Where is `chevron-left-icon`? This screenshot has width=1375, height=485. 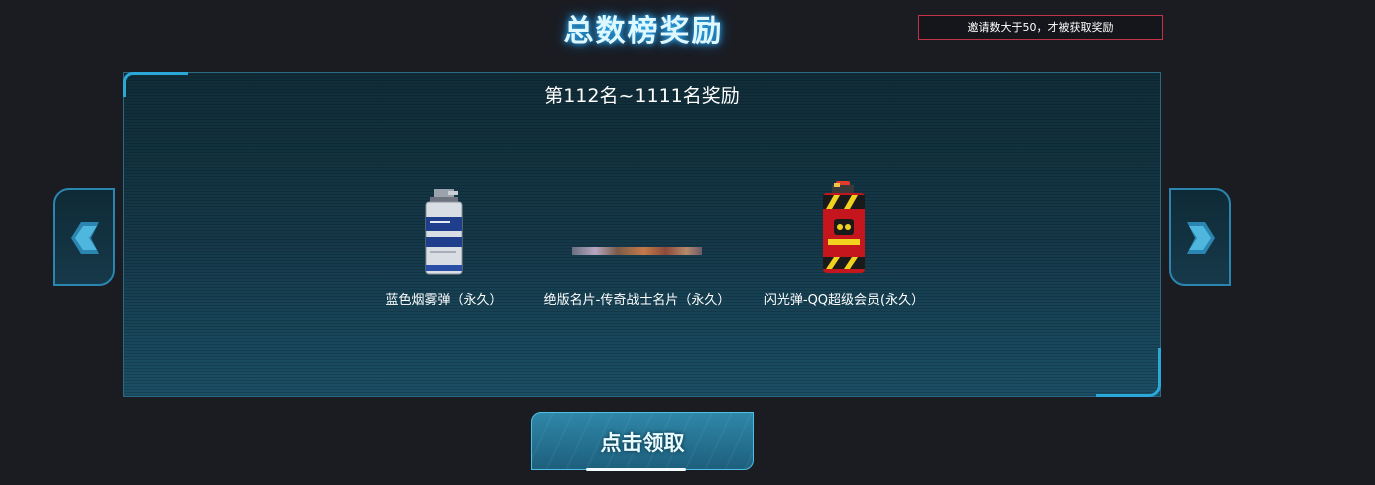 chevron-left-icon is located at coordinates (85, 238).